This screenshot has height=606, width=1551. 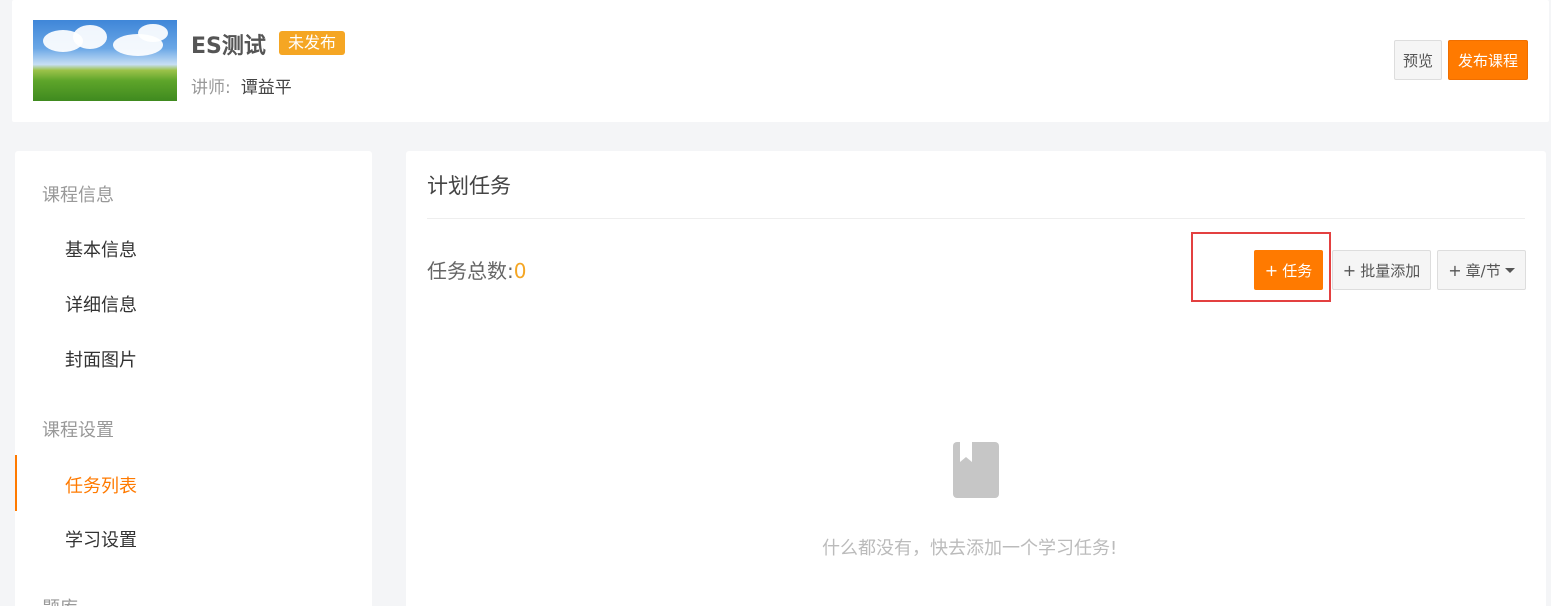 I want to click on add-task-button: + 任务, so click(x=1288, y=270).